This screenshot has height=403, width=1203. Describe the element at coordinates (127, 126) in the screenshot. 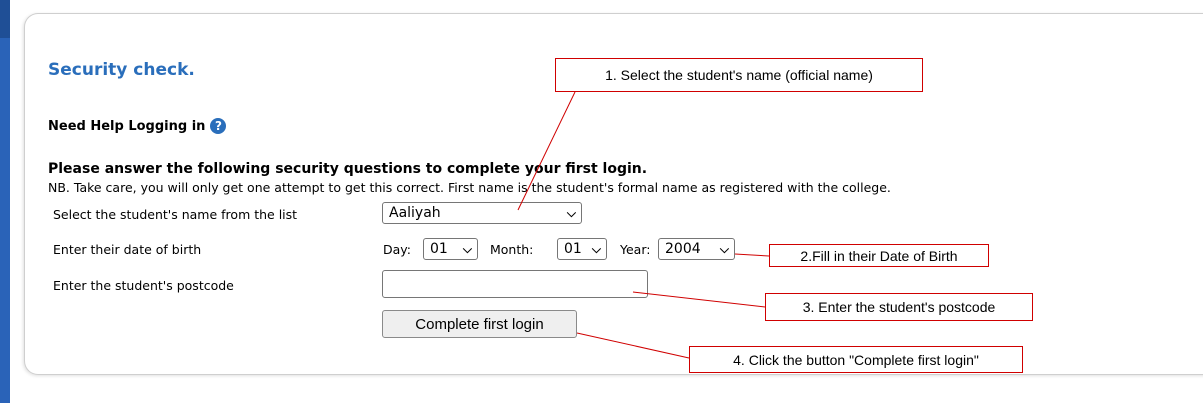

I see `help-text: Need Help Logging in` at that location.